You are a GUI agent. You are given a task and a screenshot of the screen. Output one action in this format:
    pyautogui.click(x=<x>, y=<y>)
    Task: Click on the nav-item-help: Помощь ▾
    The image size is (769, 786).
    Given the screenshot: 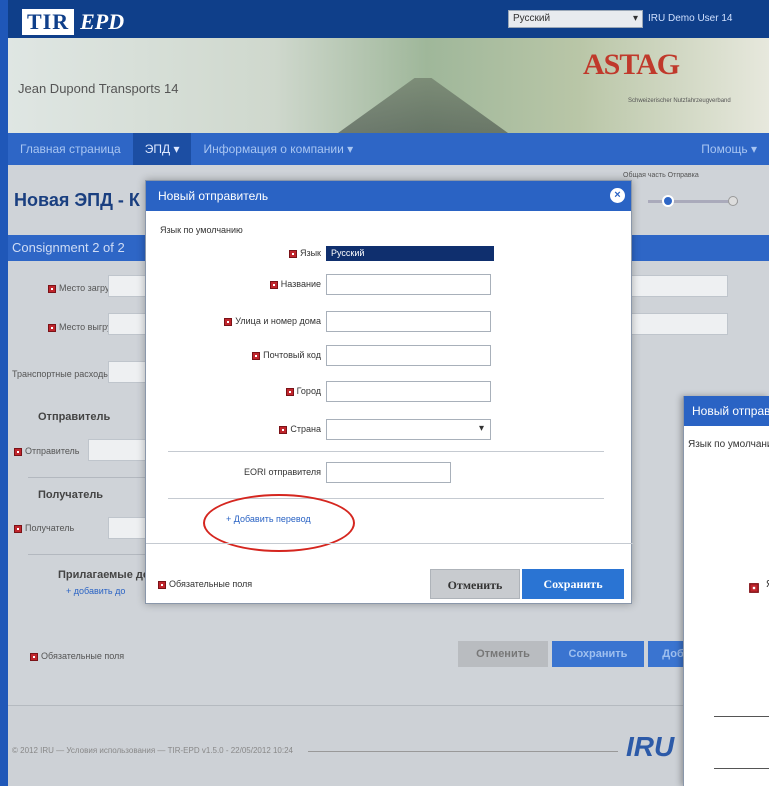 What is the action you would take?
    pyautogui.click(x=729, y=149)
    